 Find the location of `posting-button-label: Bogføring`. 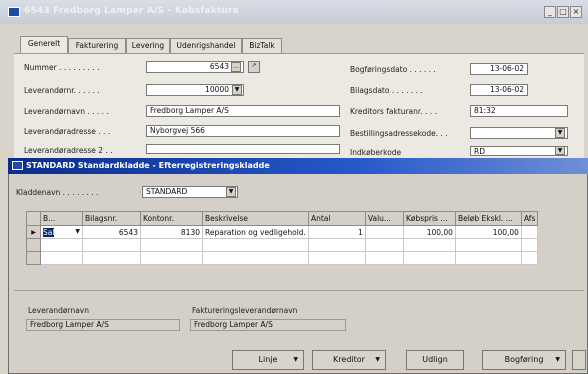

posting-button-label: Bogføring is located at coordinates (524, 359).